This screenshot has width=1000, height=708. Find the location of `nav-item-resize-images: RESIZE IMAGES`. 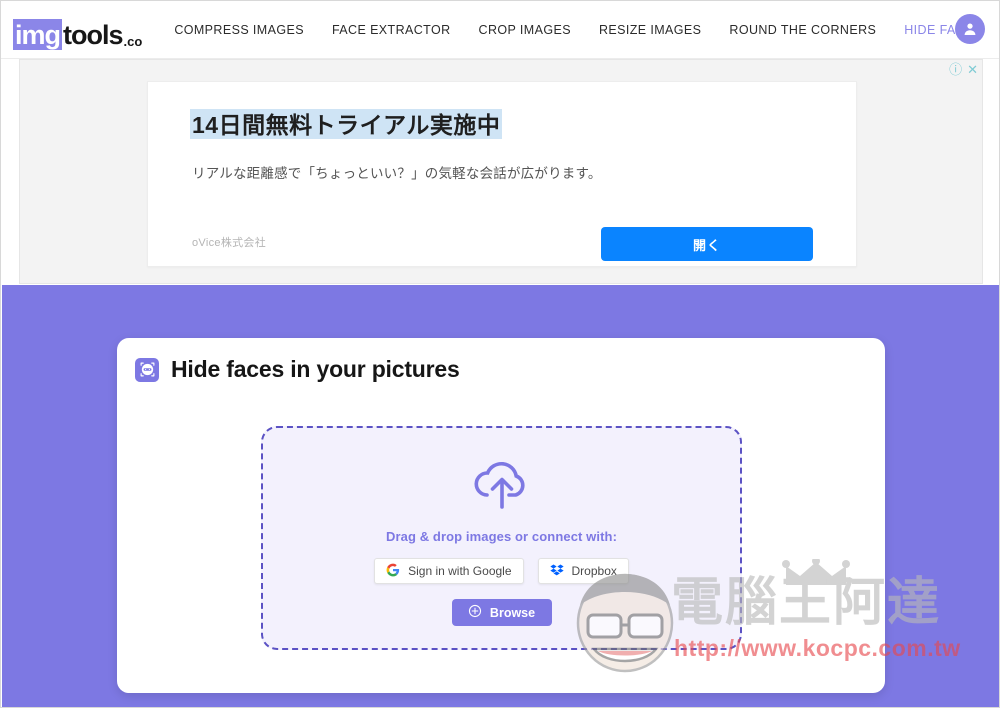

nav-item-resize-images: RESIZE IMAGES is located at coordinates (650, 30).